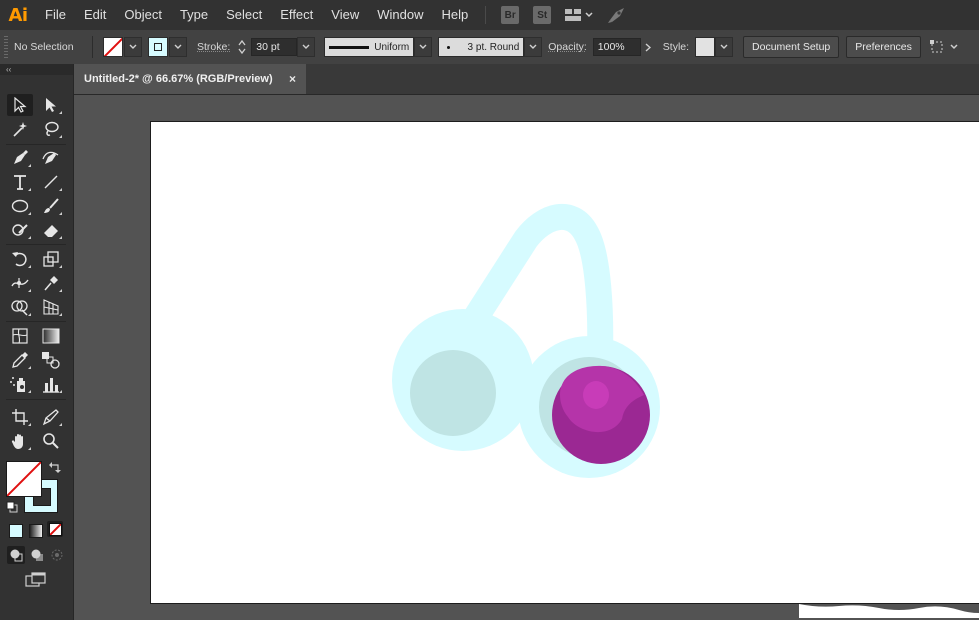 The image size is (979, 620). Describe the element at coordinates (55, 529) in the screenshot. I see `none-mode-button` at that location.